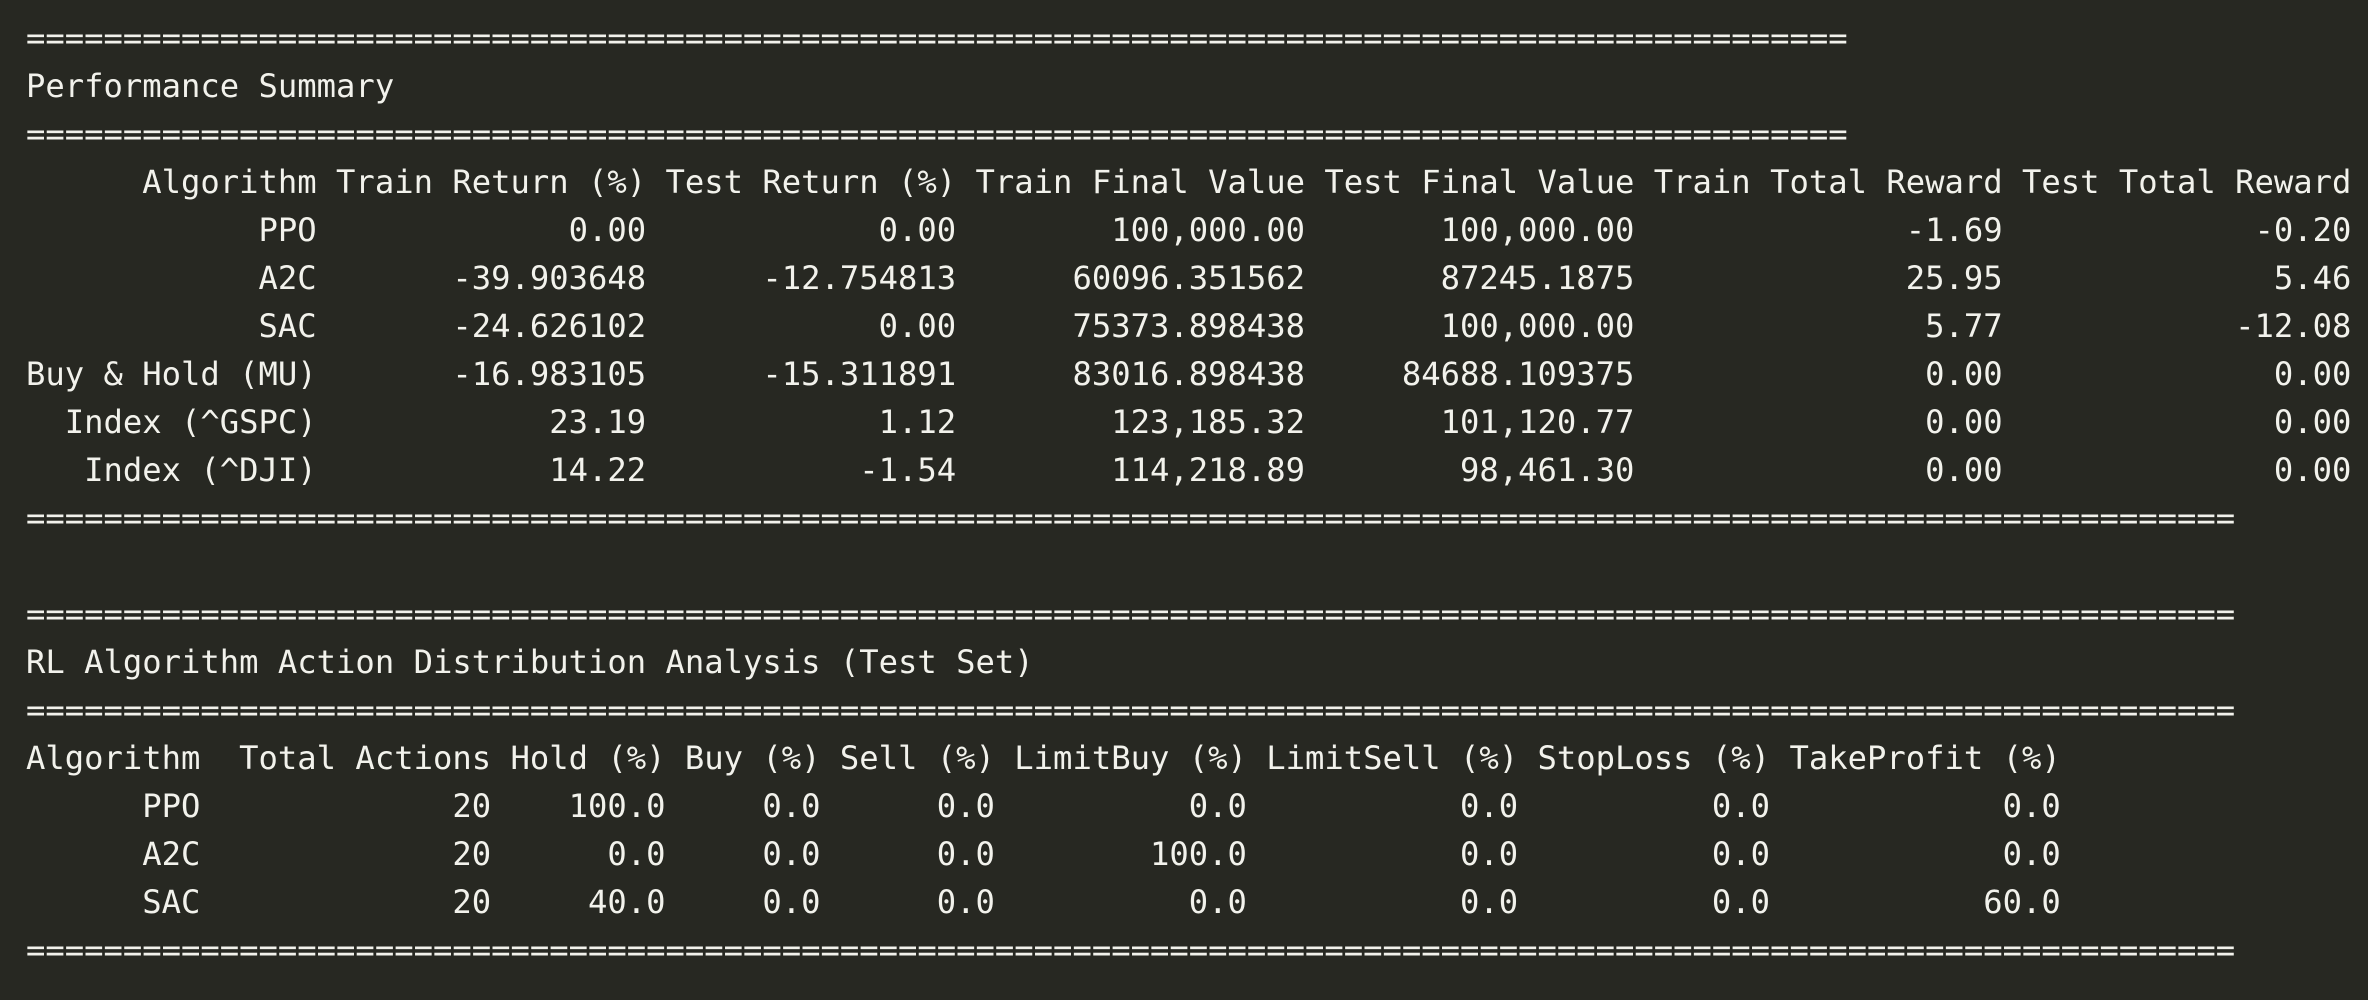 This screenshot has width=2368, height=1000. Describe the element at coordinates (1043, 854) in the screenshot. I see `action-row-a2c: A2C 20 0.0 0.0 0.0 100.0 0.0 0.0 0.0` at that location.